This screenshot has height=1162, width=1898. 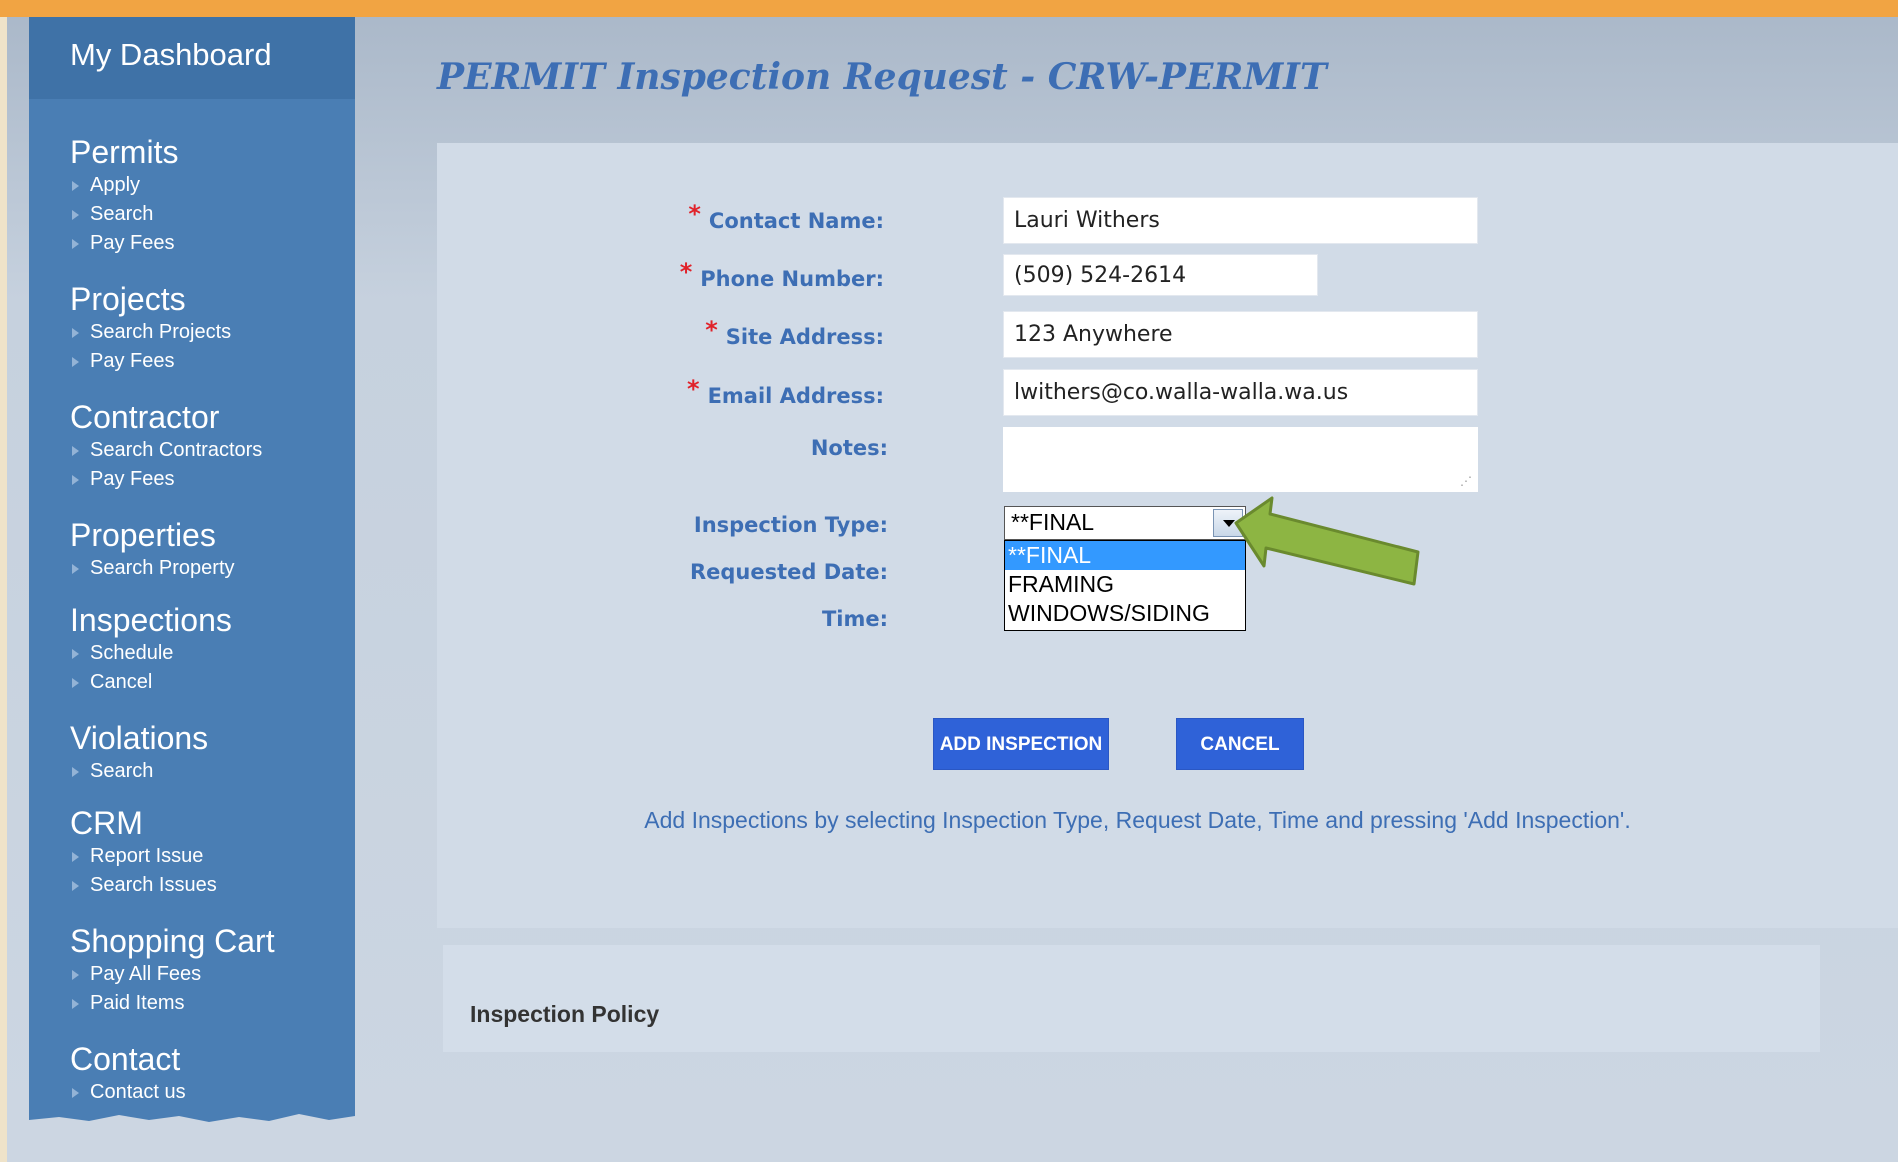 I want to click on email-address-label: * Email Address:, so click(x=785, y=391).